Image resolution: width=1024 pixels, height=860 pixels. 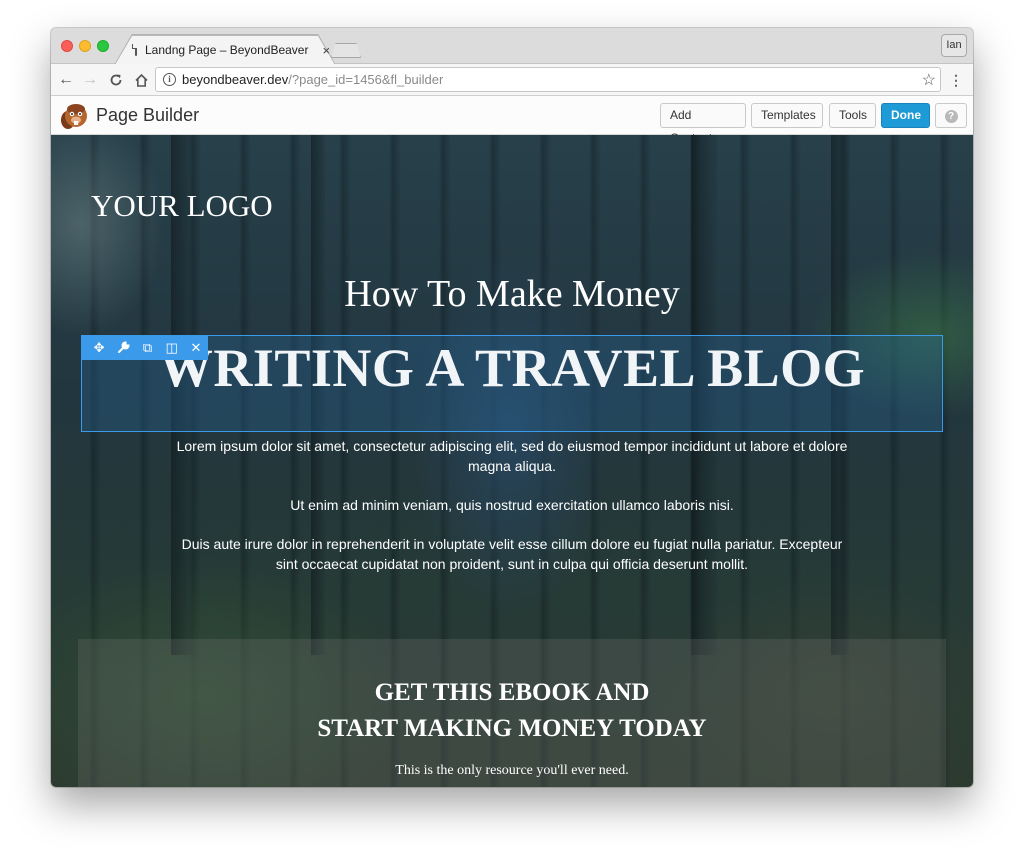 I want to click on tab-title: Landng Page – BeyondBeaver, so click(x=227, y=50).